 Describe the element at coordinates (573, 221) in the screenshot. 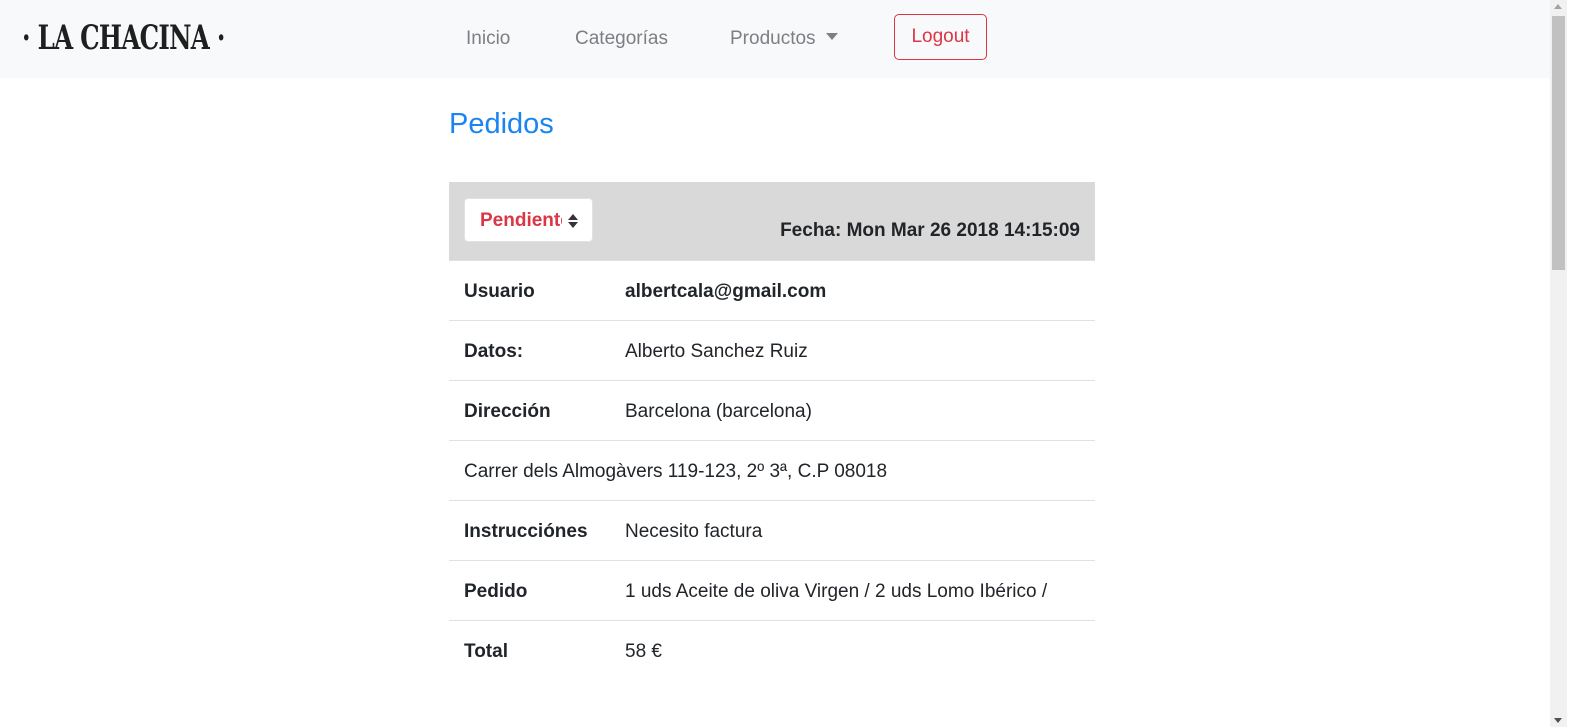

I see `sort-icon` at that location.